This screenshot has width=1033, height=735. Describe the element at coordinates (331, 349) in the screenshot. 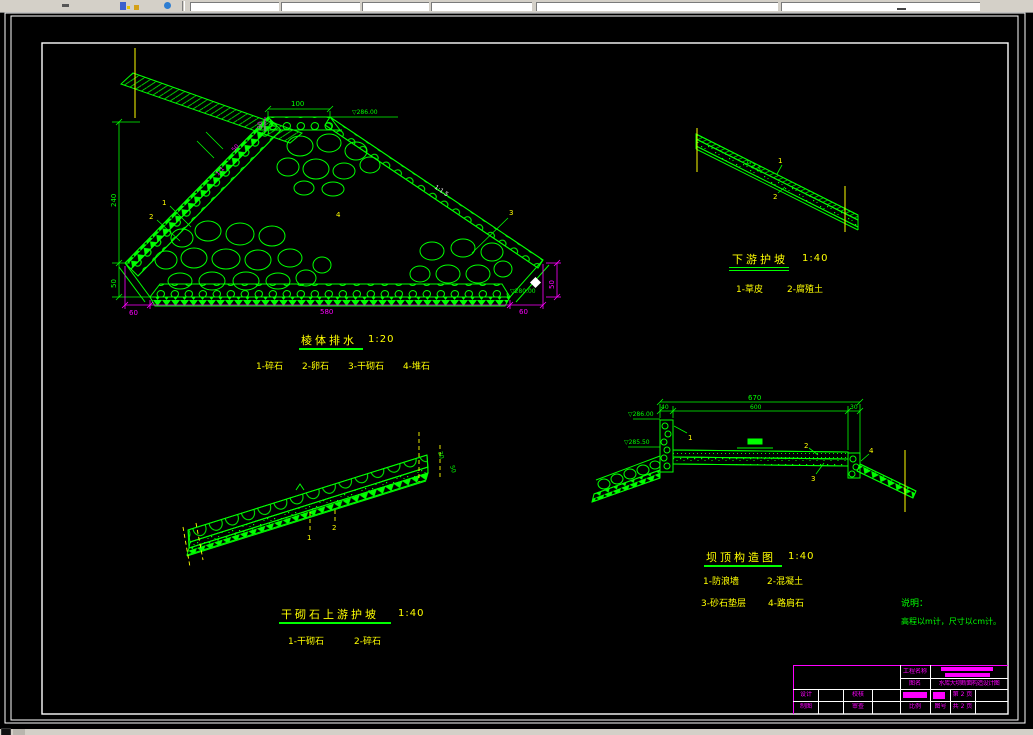

I see `prism-title-underline` at that location.